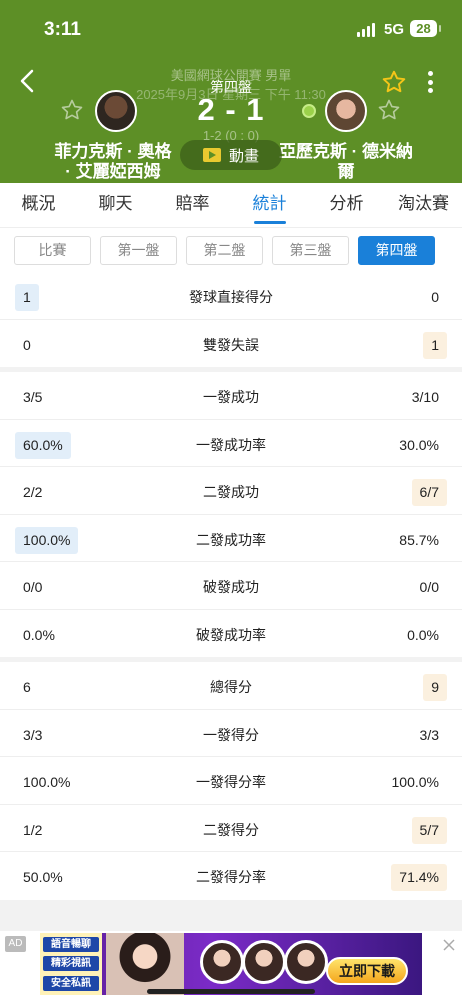 This screenshot has width=462, height=1000. Describe the element at coordinates (429, 492) in the screenshot. I see `stat-right-value: 6/7` at that location.